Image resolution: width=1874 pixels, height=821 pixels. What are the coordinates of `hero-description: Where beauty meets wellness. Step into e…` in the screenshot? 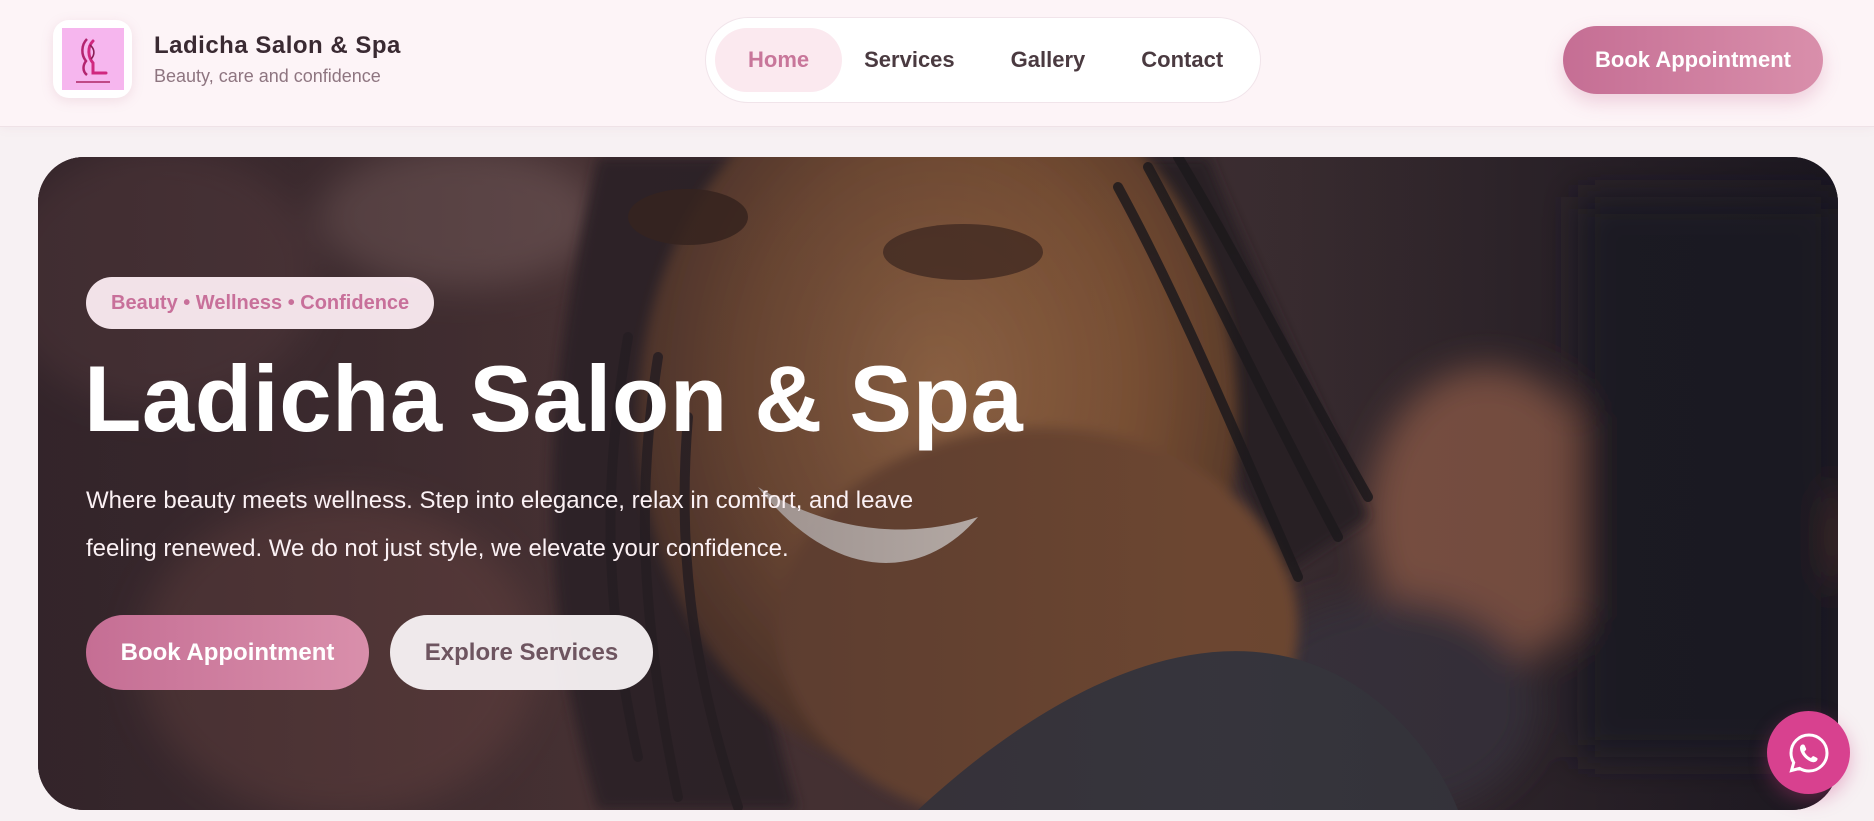 It's located at (500, 524).